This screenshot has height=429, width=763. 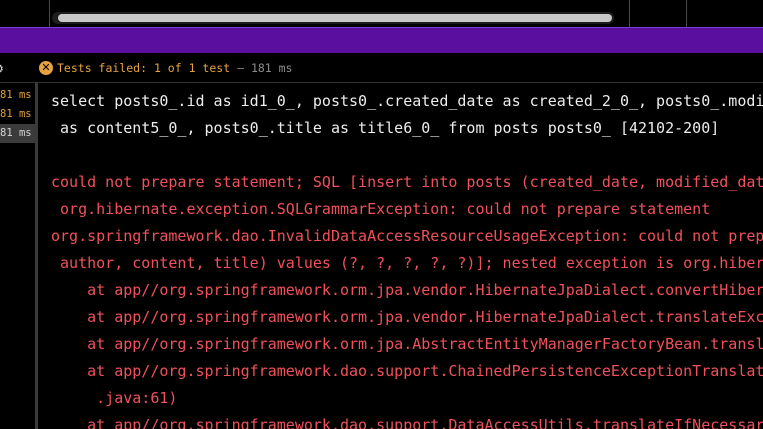 I want to click on fail-circle-x-icon: ✕, so click(x=46, y=68).